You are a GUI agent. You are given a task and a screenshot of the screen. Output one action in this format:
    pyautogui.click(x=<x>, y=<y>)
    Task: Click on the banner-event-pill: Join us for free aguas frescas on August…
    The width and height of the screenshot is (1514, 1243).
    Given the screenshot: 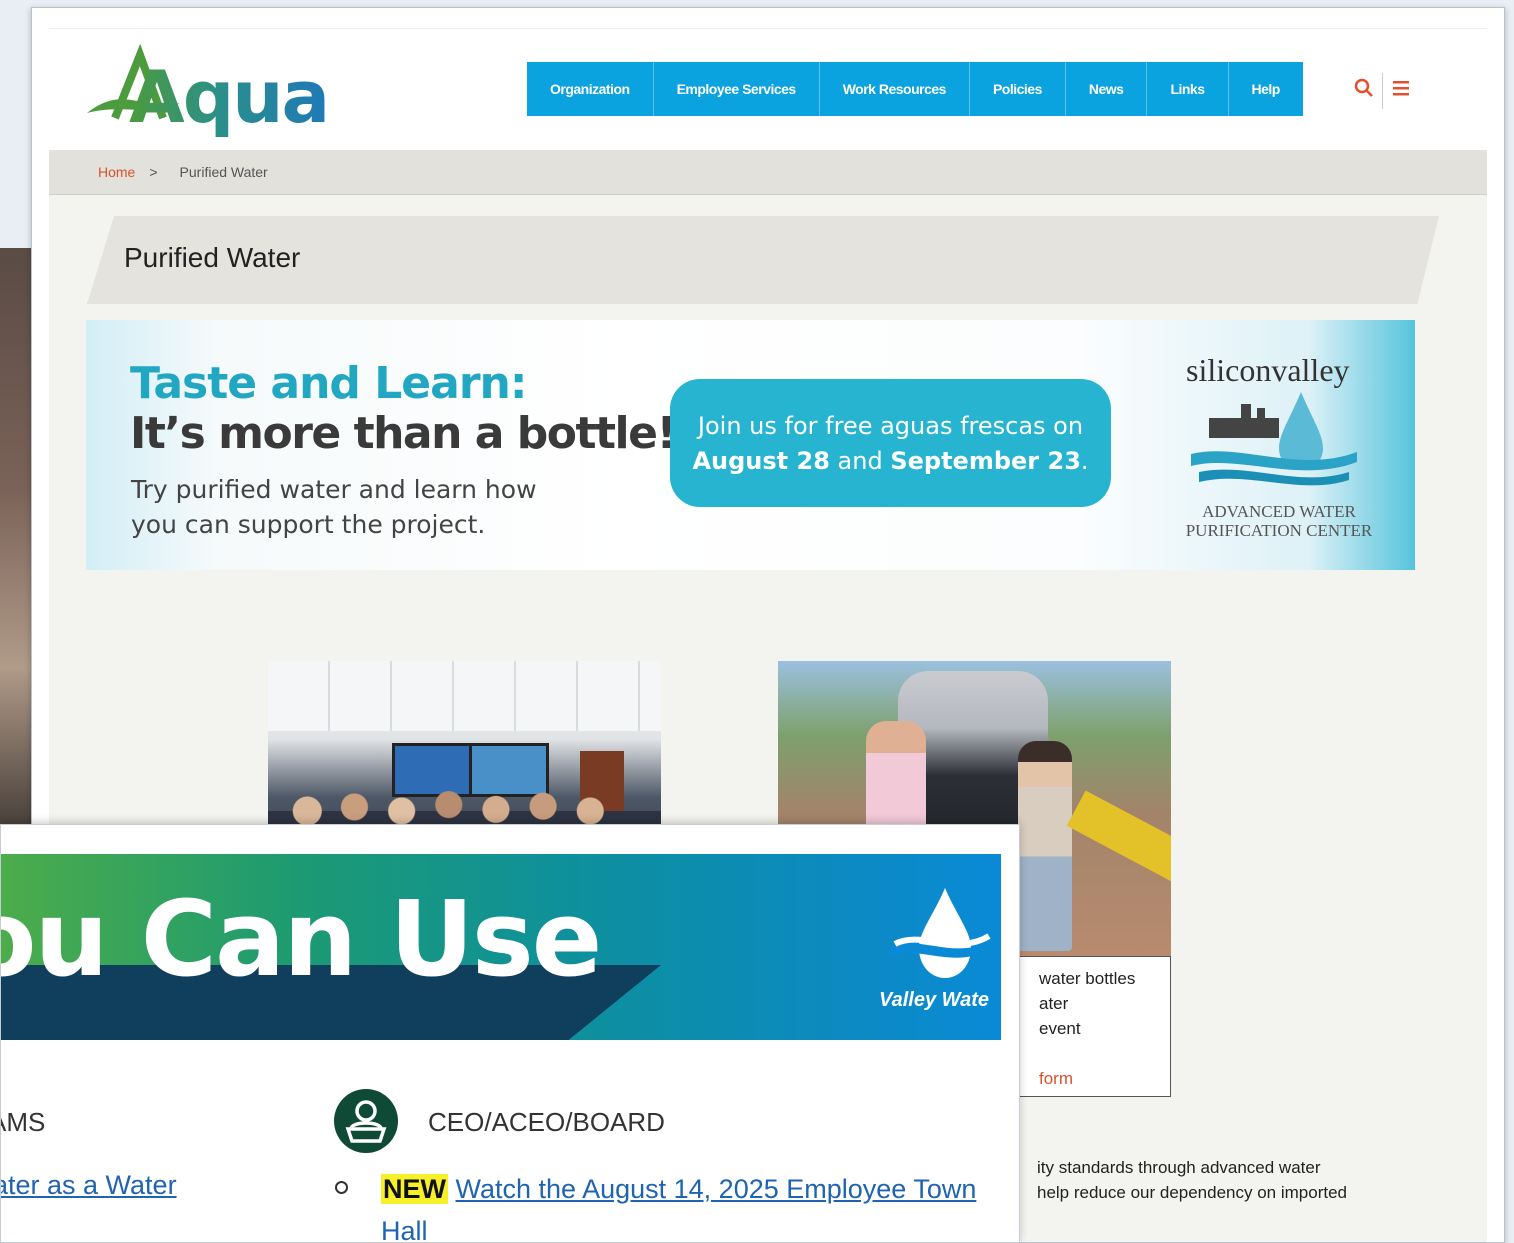 What is the action you would take?
    pyautogui.click(x=890, y=443)
    